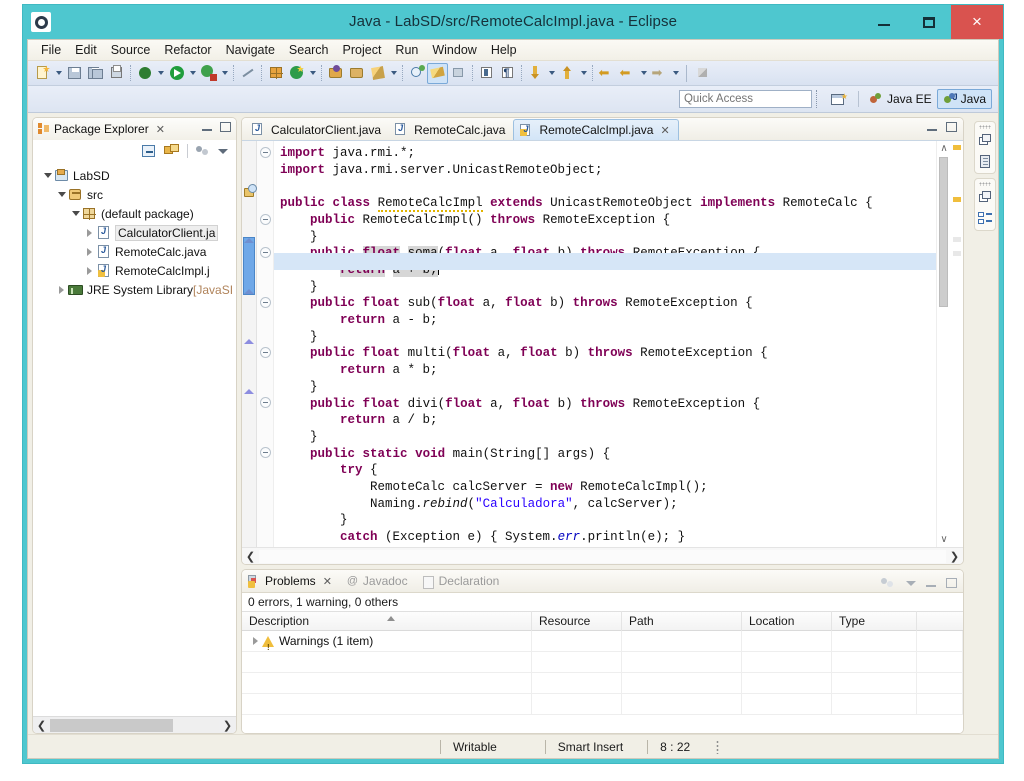 This screenshot has height=781, width=1024. I want to click on previous-annotation-button, so click(567, 73).